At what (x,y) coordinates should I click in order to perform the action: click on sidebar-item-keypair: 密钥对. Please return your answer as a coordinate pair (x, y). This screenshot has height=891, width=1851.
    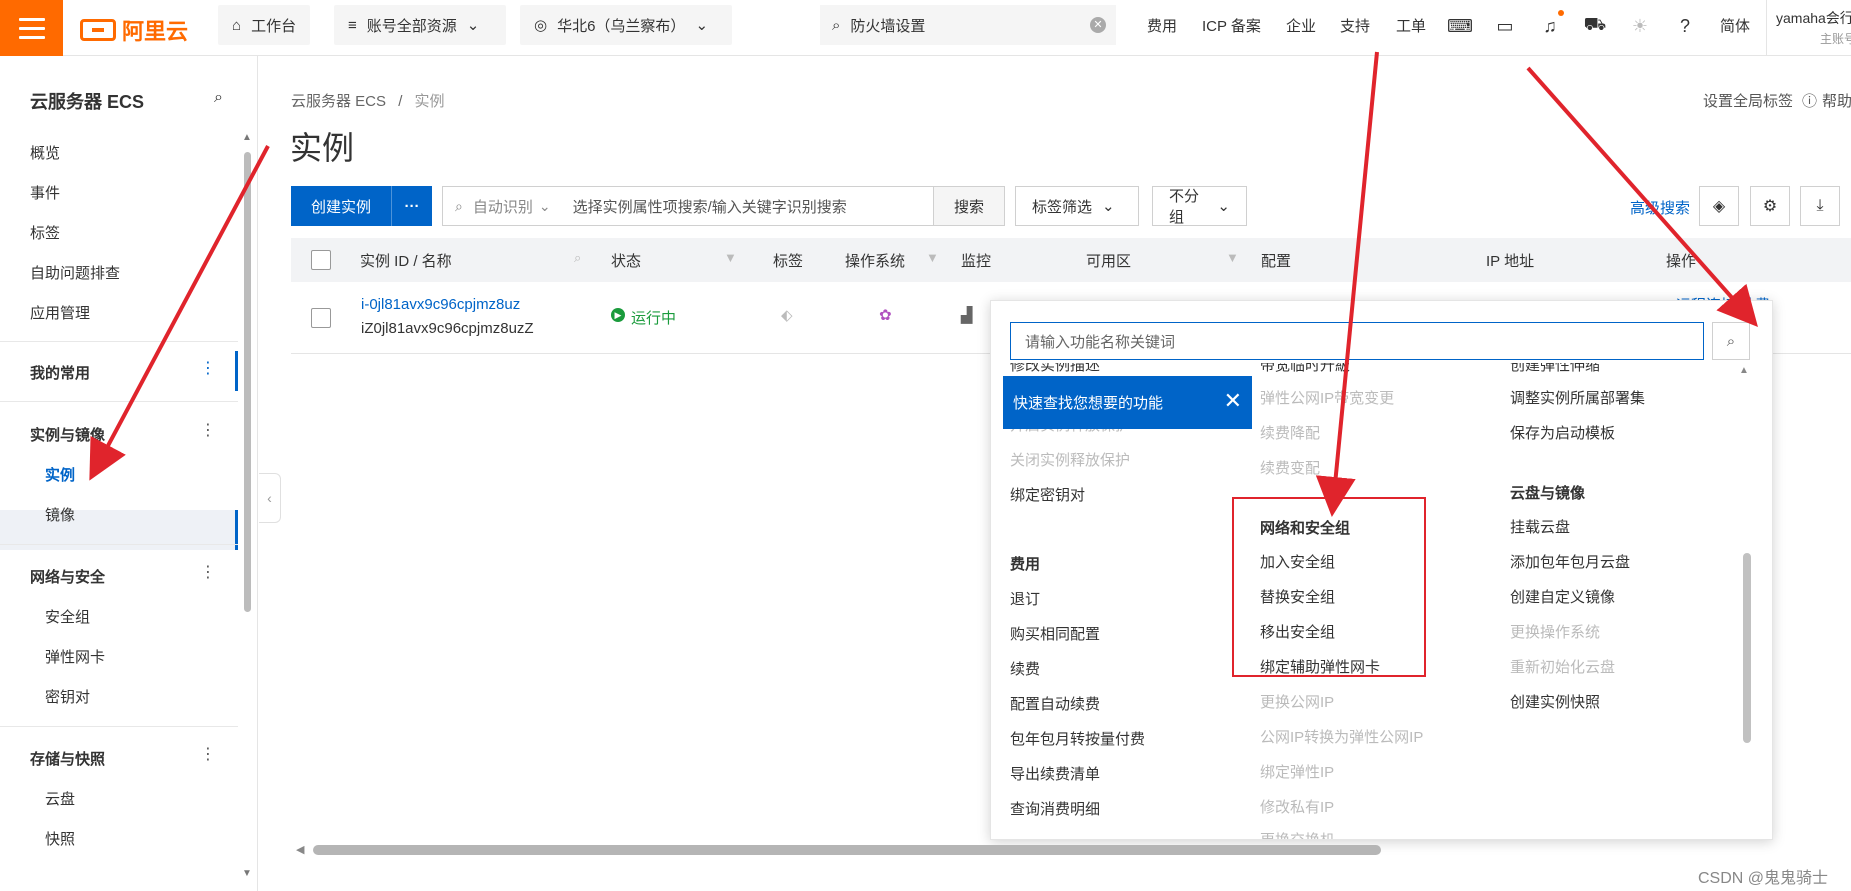
    Looking at the image, I should click on (67, 696).